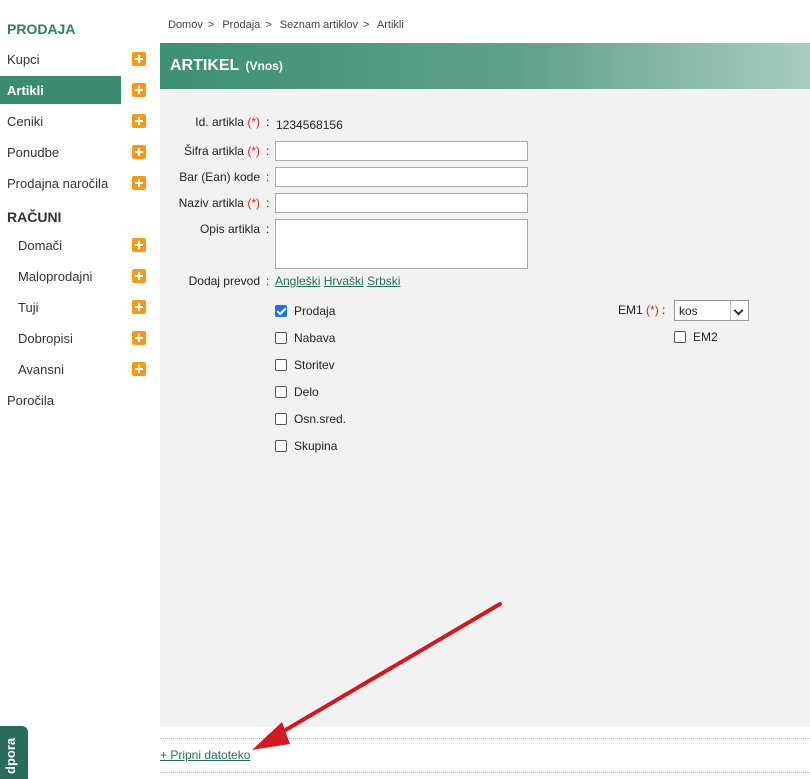  Describe the element at coordinates (316, 446) in the screenshot. I see `checkbox-label: Skupina` at that location.